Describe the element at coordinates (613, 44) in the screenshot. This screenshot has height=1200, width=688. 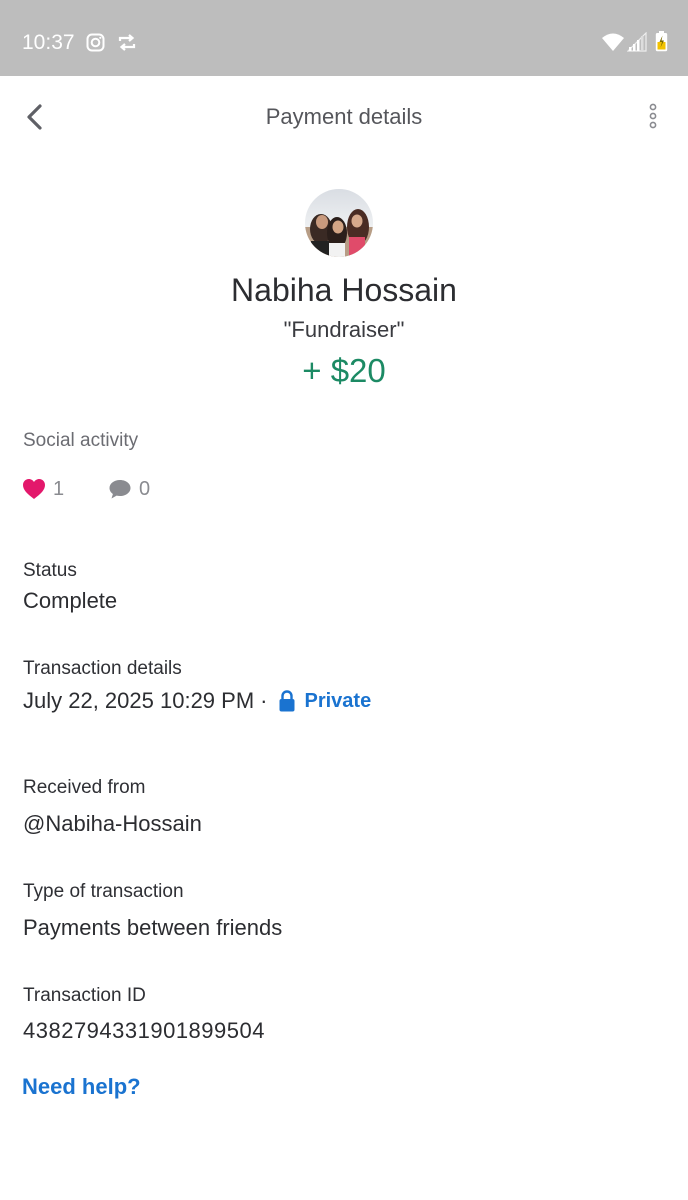
I see `wifi-icon` at that location.